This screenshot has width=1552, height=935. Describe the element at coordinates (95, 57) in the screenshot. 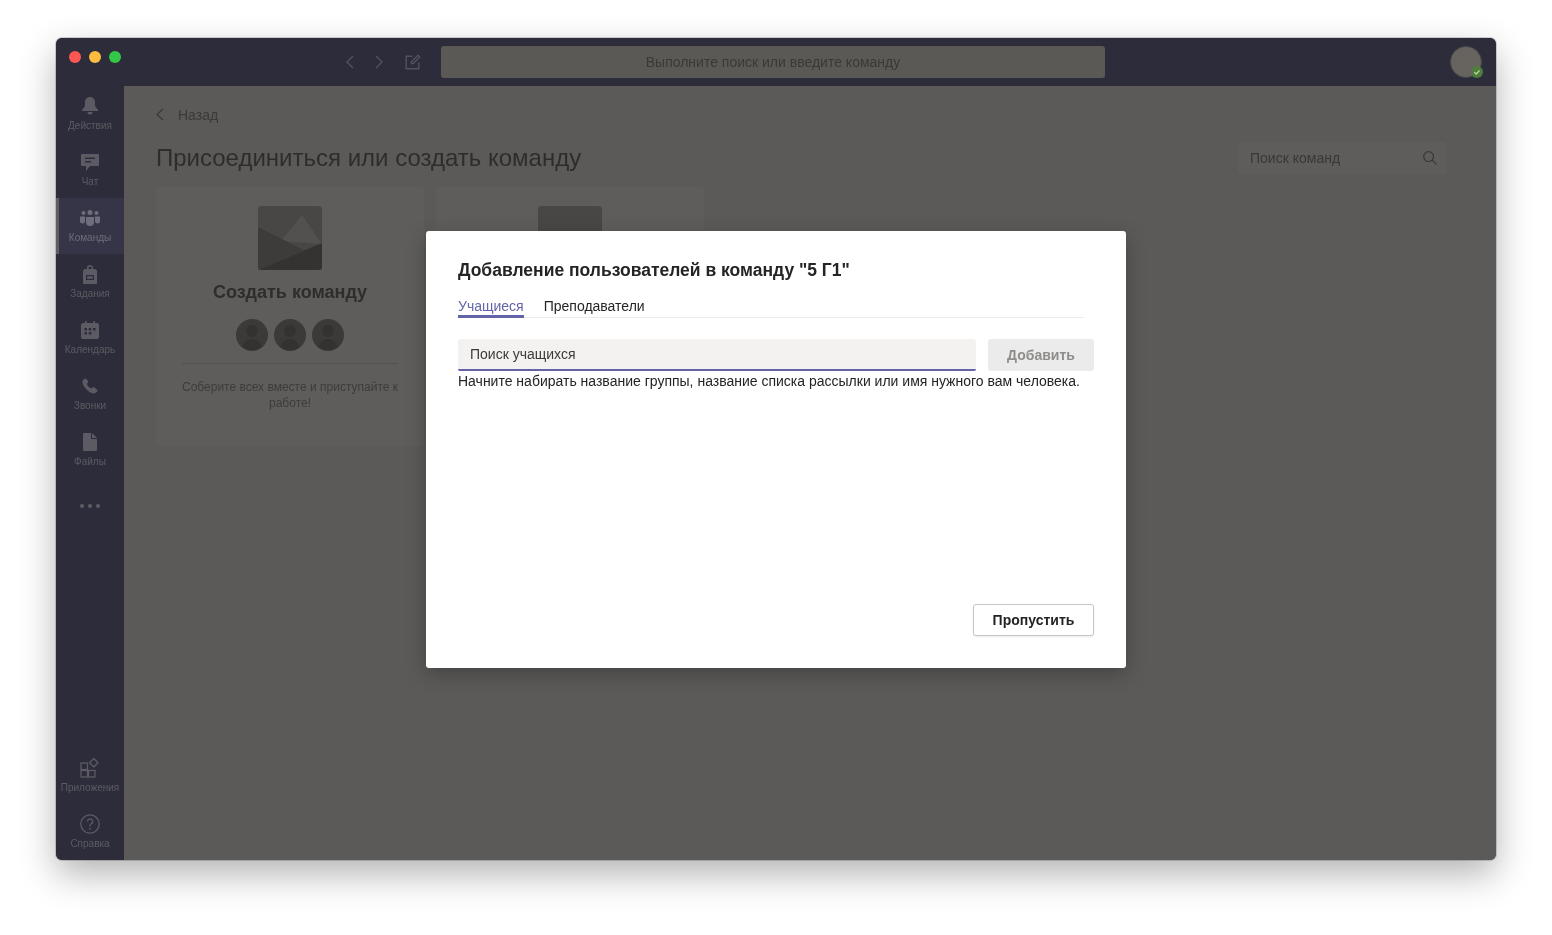

I see `minimize-icon` at that location.